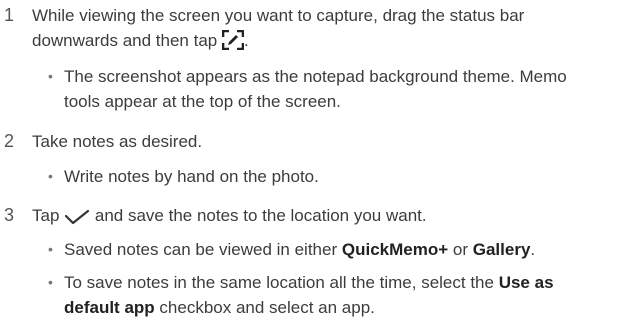  Describe the element at coordinates (125, 40) in the screenshot. I see `step-text-fragment: downwards and then tap` at that location.